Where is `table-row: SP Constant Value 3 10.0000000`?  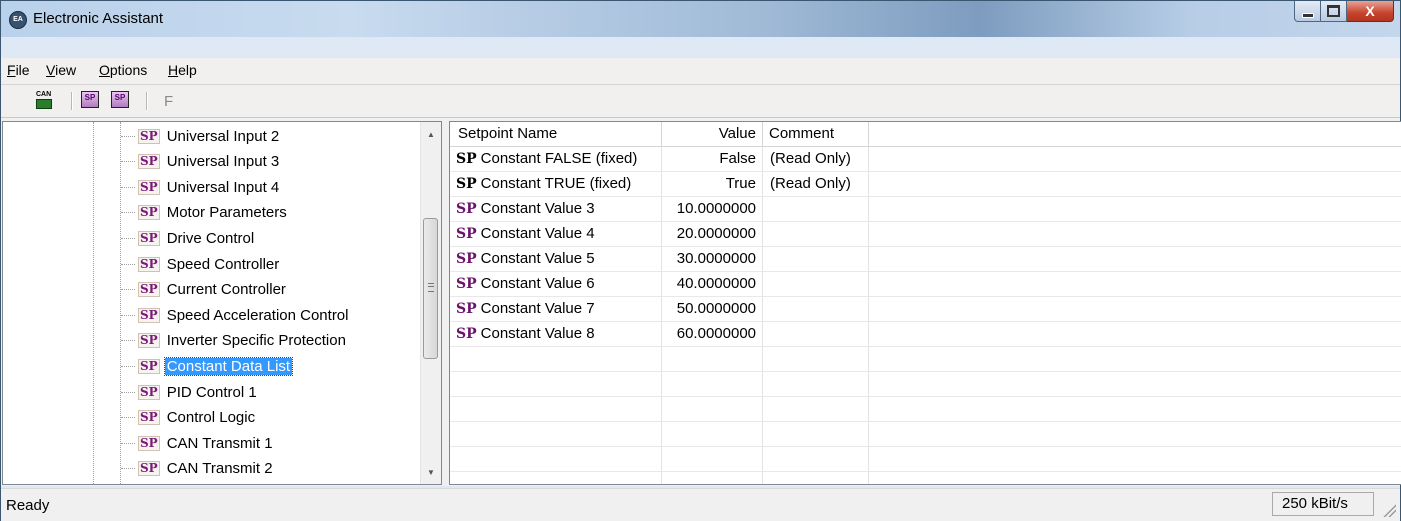 table-row: SP Constant Value 3 10.0000000 is located at coordinates (925, 209).